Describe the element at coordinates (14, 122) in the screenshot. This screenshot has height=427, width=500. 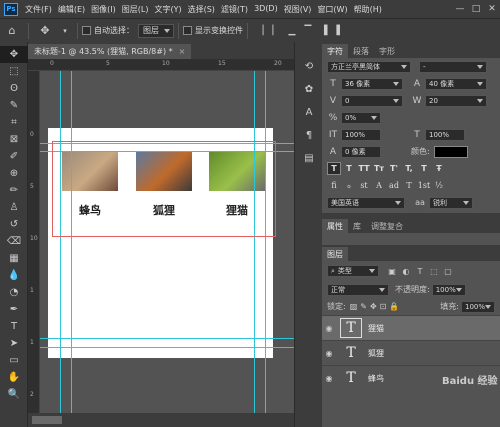
I see `crop-tool-icon: ⌗` at that location.